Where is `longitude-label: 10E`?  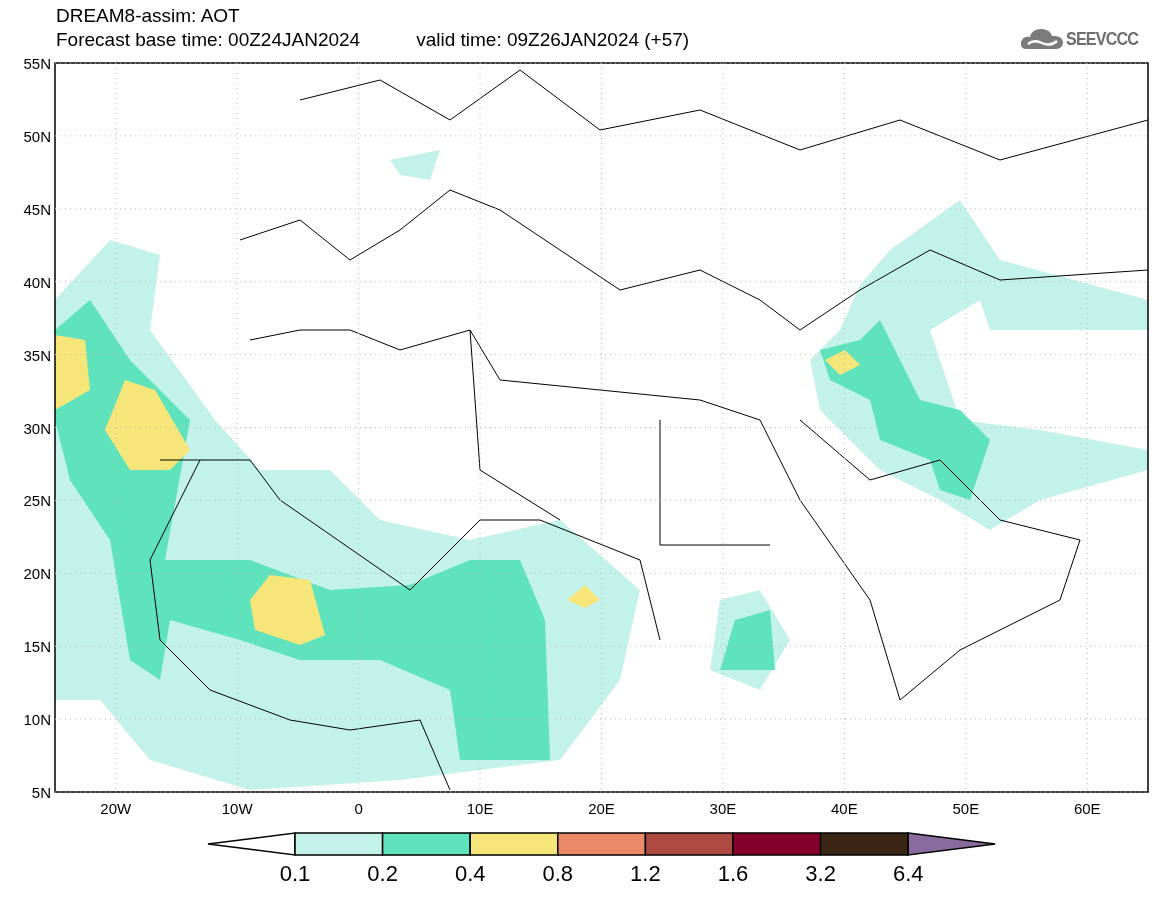
longitude-label: 10E is located at coordinates (480, 808).